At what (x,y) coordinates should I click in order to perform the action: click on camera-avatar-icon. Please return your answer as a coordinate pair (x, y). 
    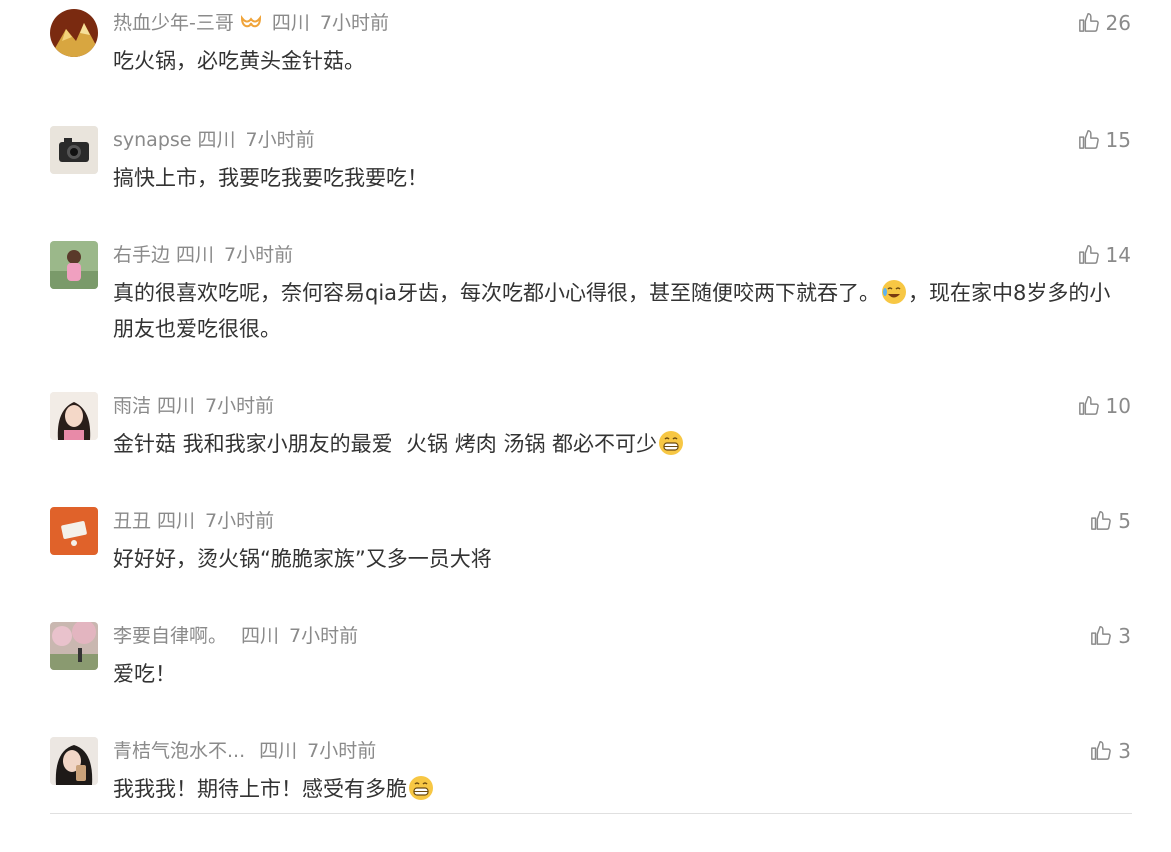
    Looking at the image, I should click on (74, 150).